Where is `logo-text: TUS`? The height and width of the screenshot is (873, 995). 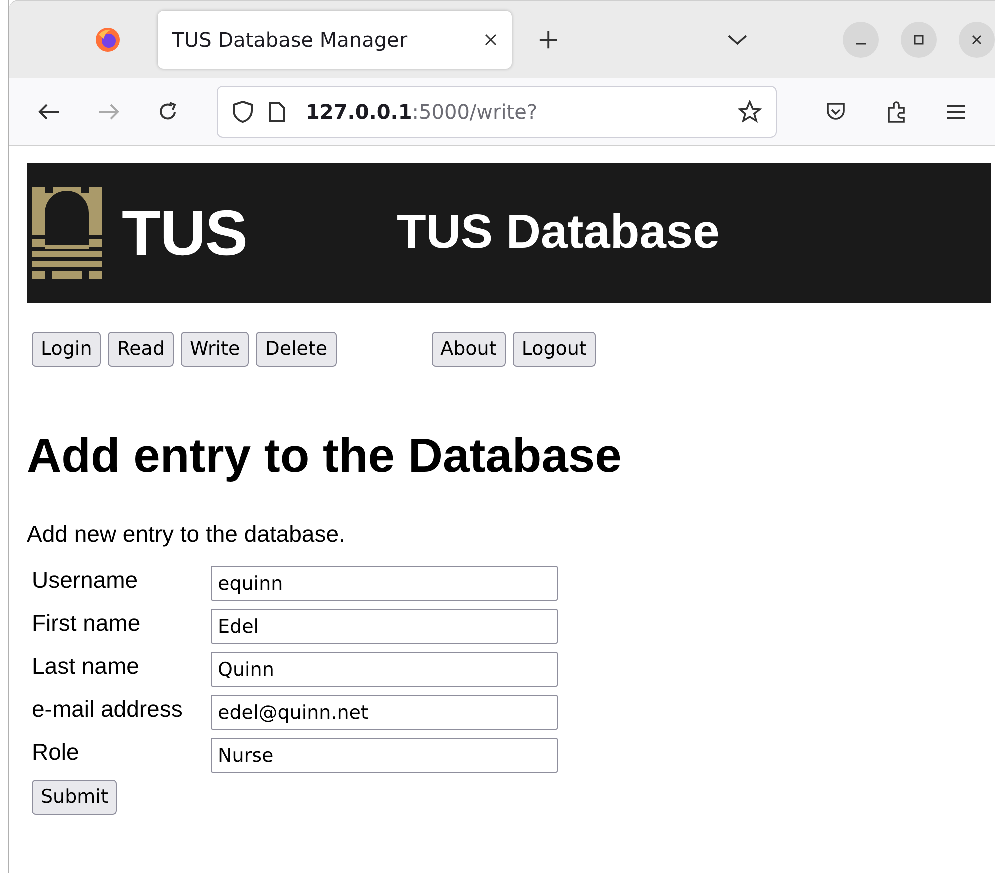
logo-text: TUS is located at coordinates (184, 233).